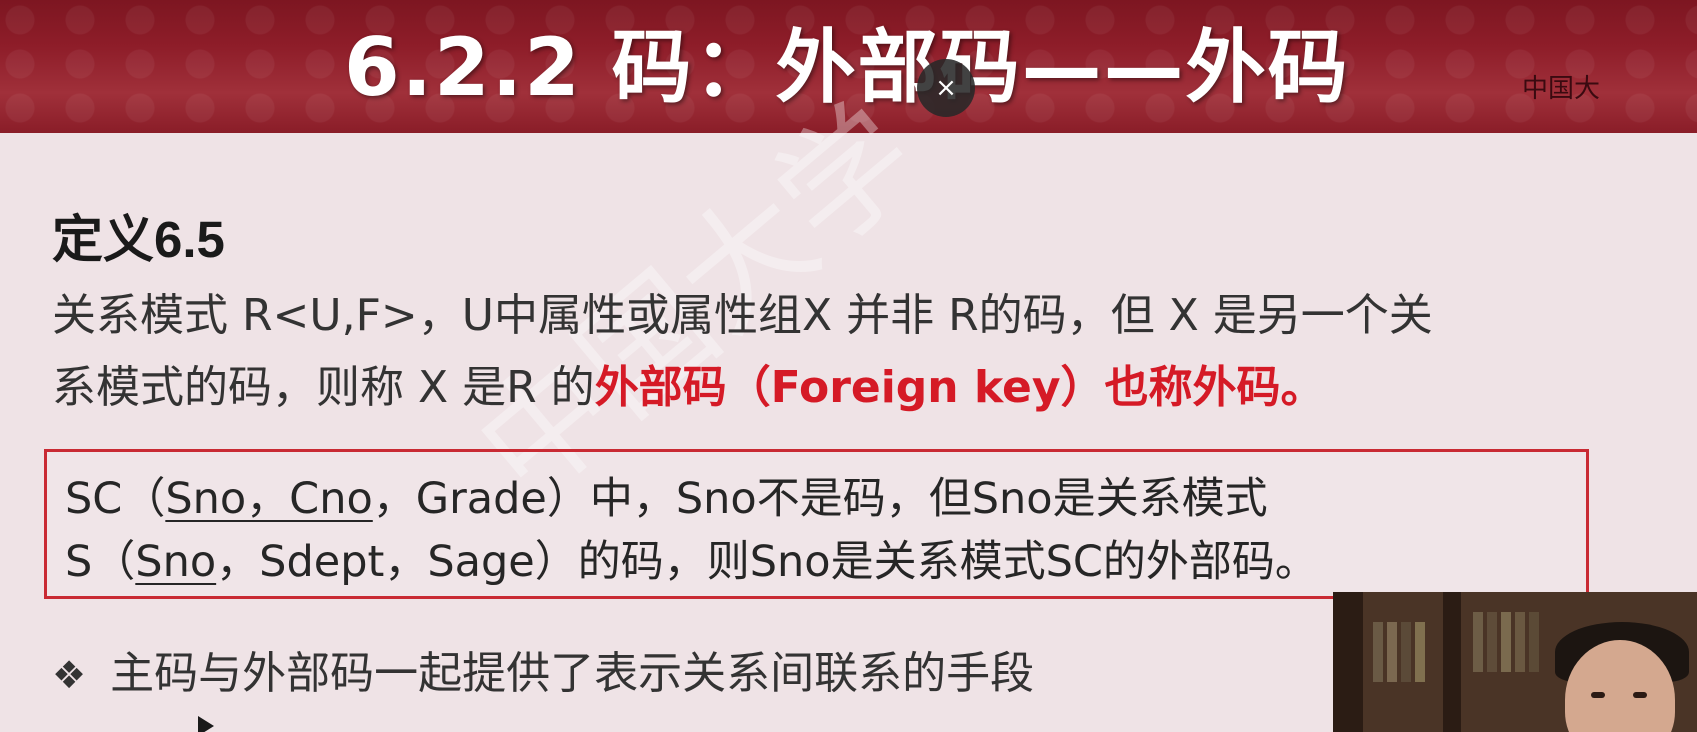  What do you see at coordinates (1561, 89) in the screenshot?
I see `university-logo-text: 中国大` at bounding box center [1561, 89].